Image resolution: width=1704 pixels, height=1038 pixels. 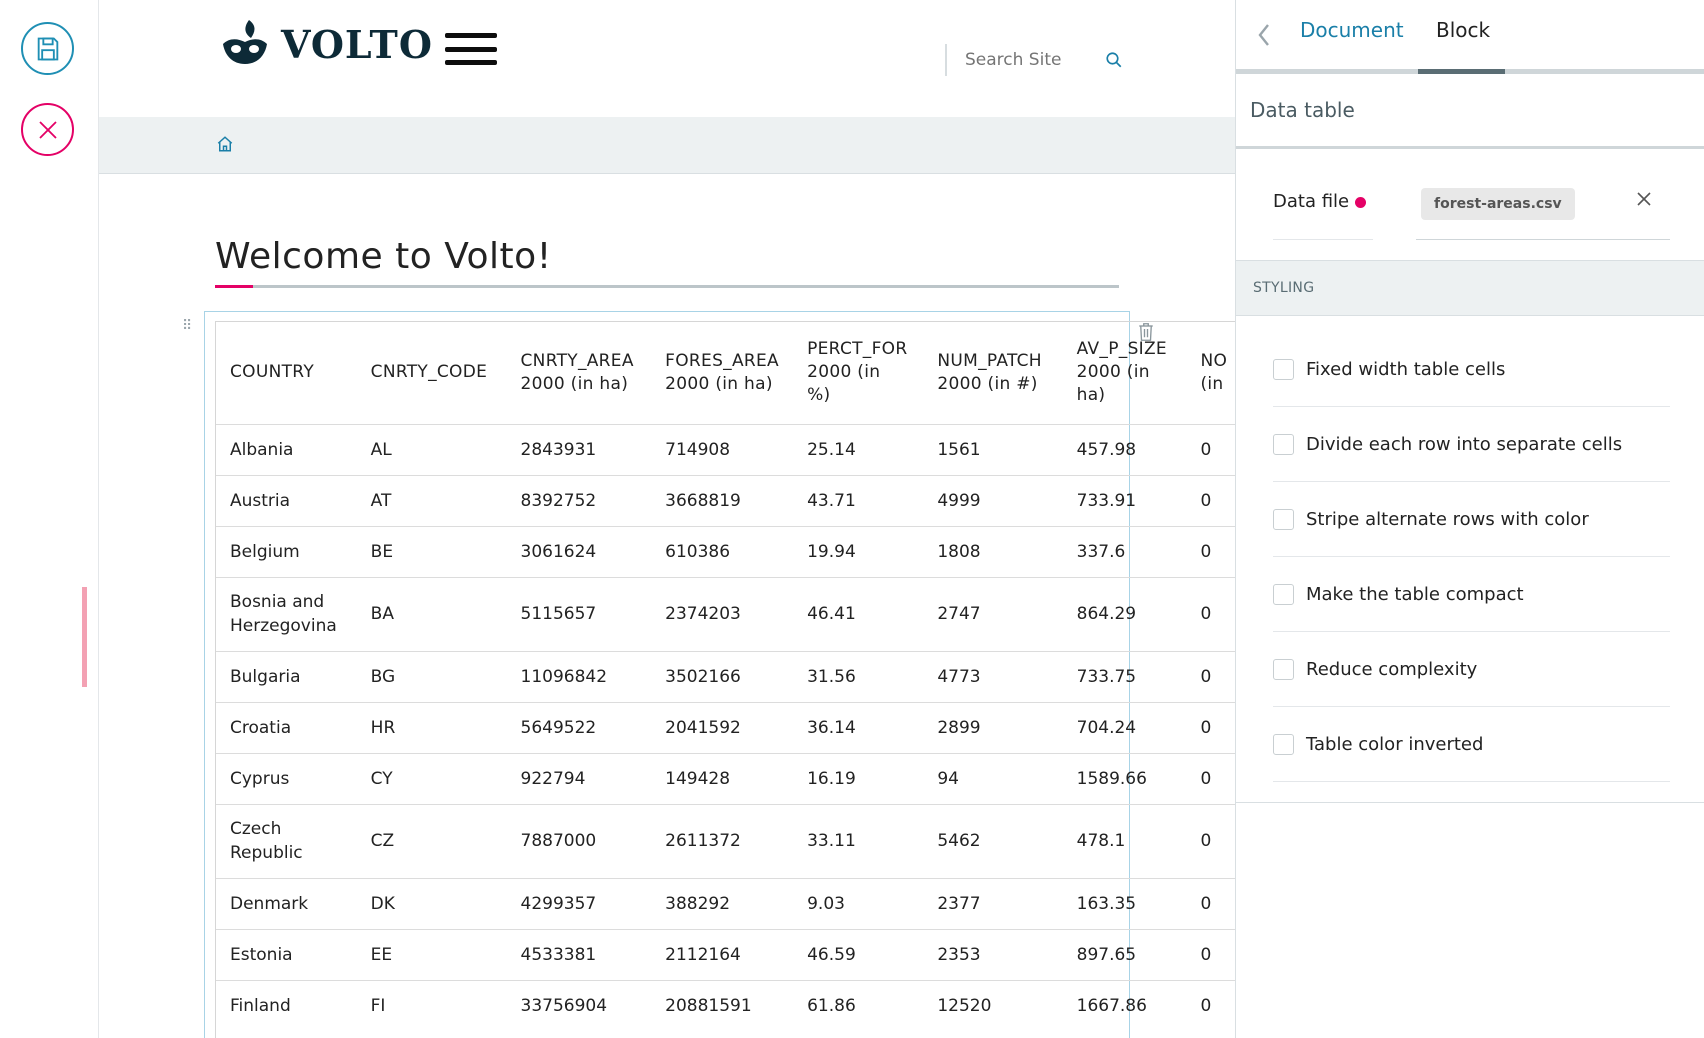 What do you see at coordinates (1125, 373) in the screenshot?
I see `column-header: AV_P_SIZE 2000 (in ha)` at bounding box center [1125, 373].